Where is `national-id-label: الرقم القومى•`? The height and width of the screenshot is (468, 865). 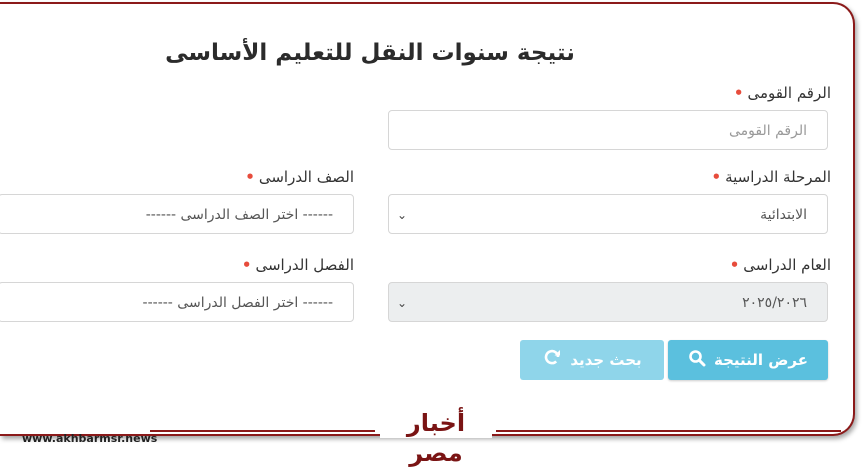
national-id-label: الرقم القومى• is located at coordinates (782, 93).